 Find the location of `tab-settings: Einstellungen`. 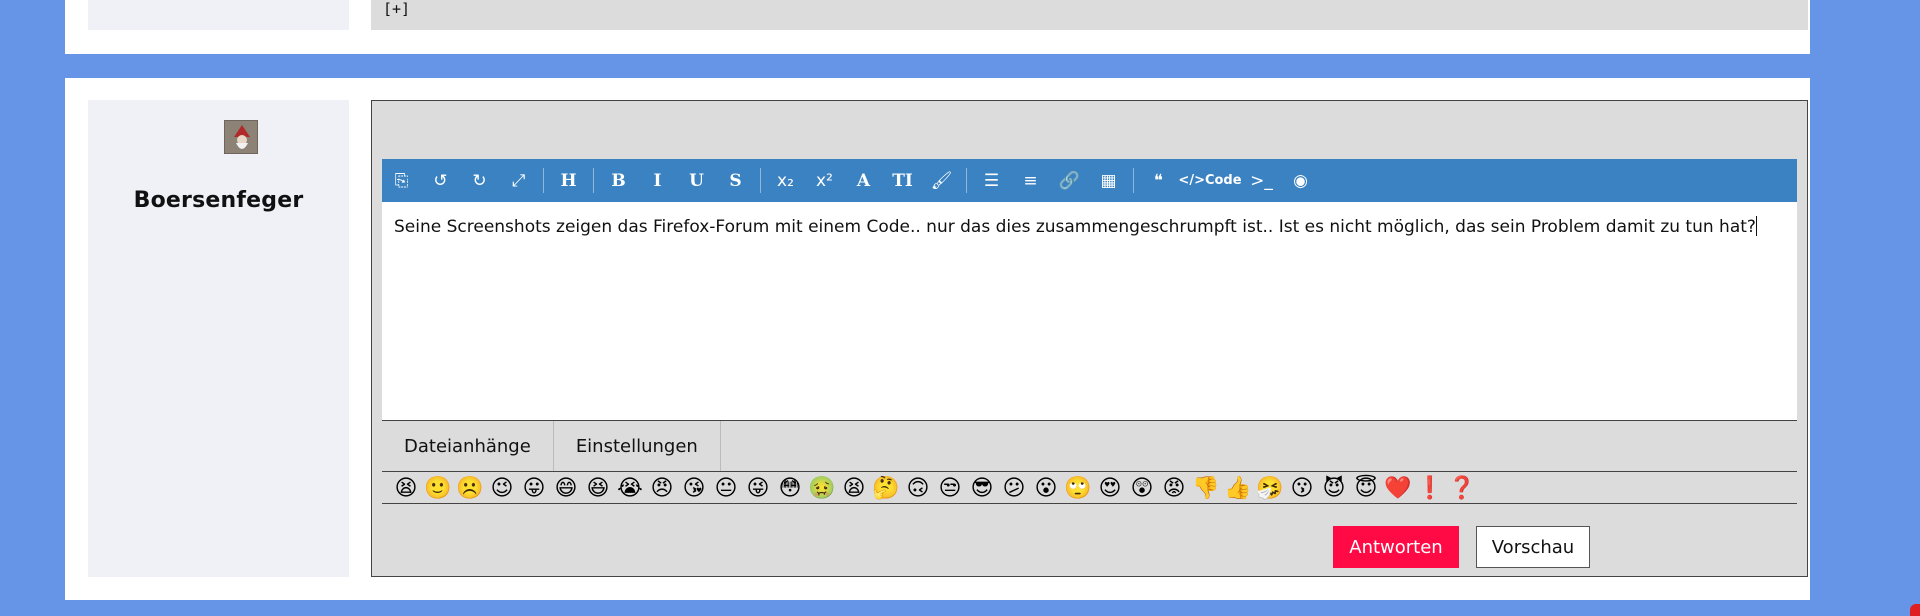

tab-settings: Einstellungen is located at coordinates (637, 446).